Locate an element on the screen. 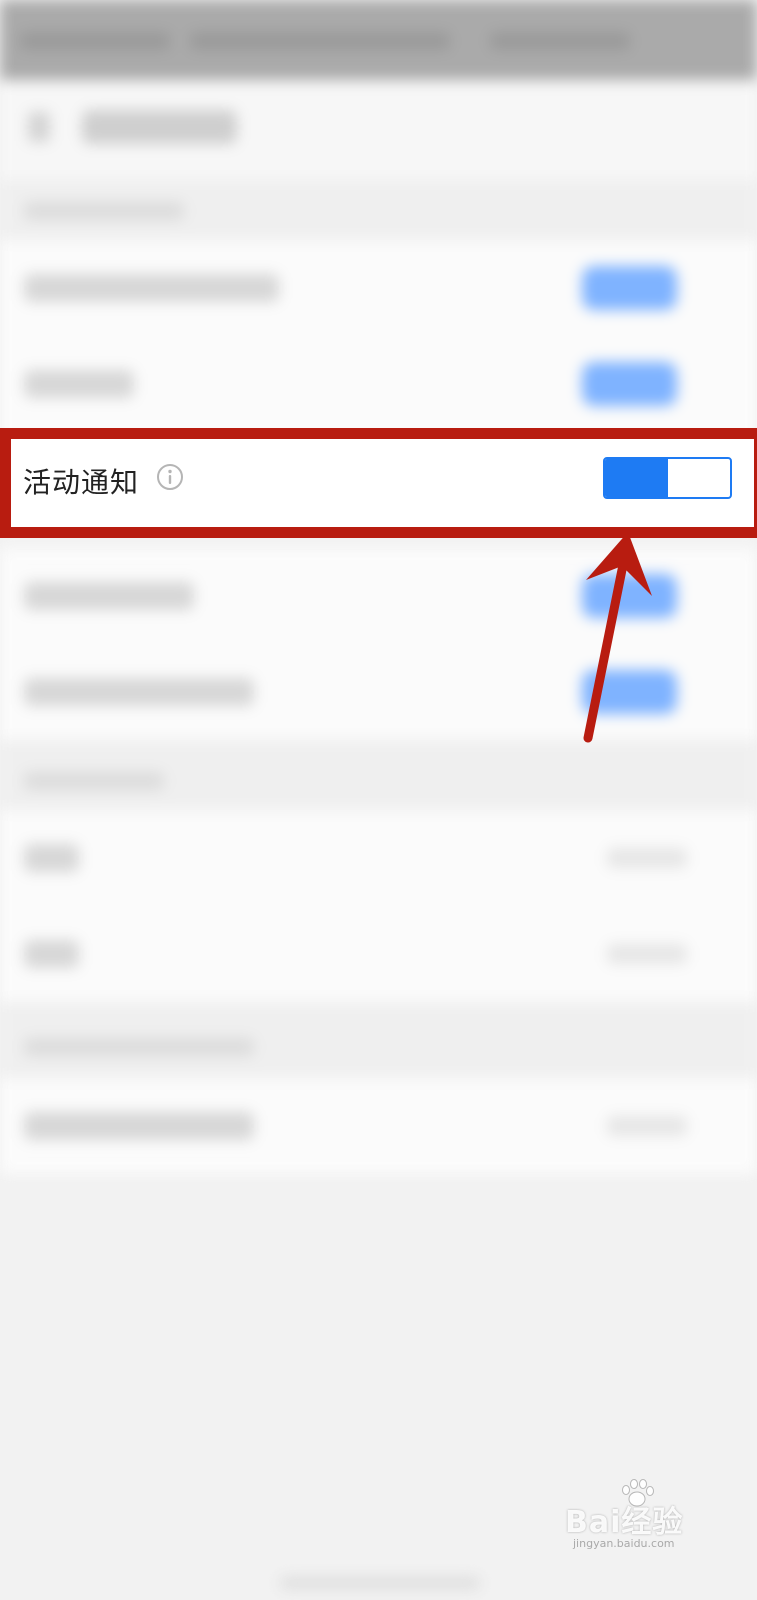  watermark-brand: Bai经验 is located at coordinates (624, 1522).